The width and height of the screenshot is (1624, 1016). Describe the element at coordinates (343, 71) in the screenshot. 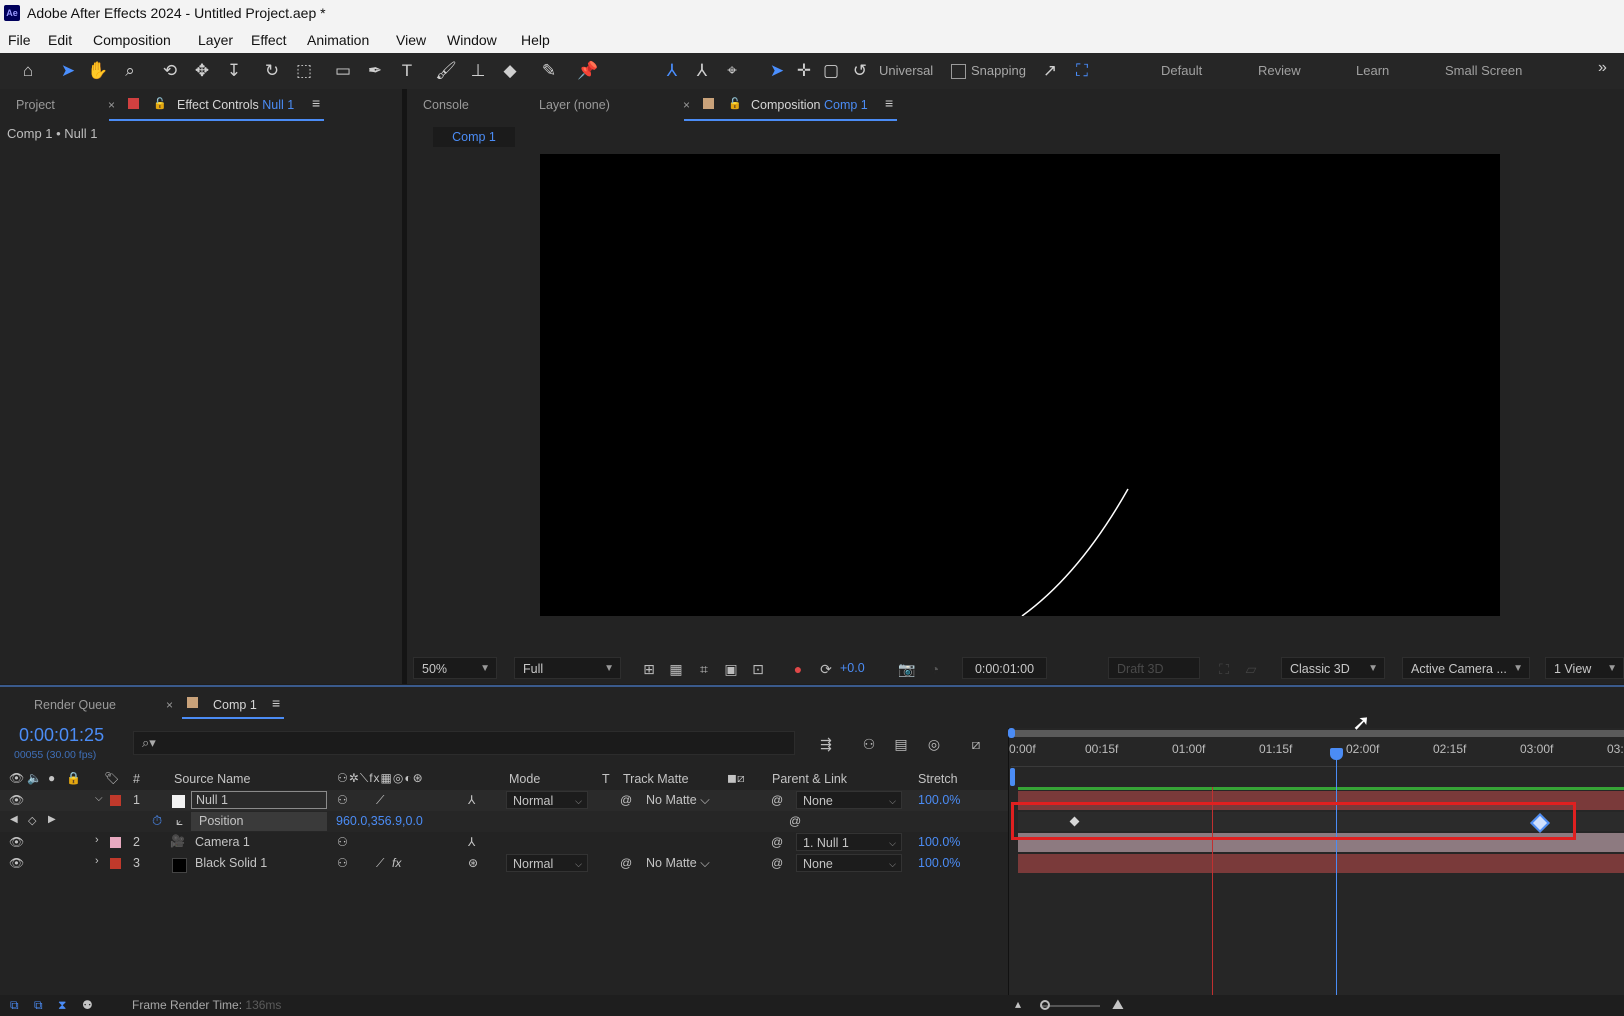

I see `rectangle-tool-icon: ▭` at that location.